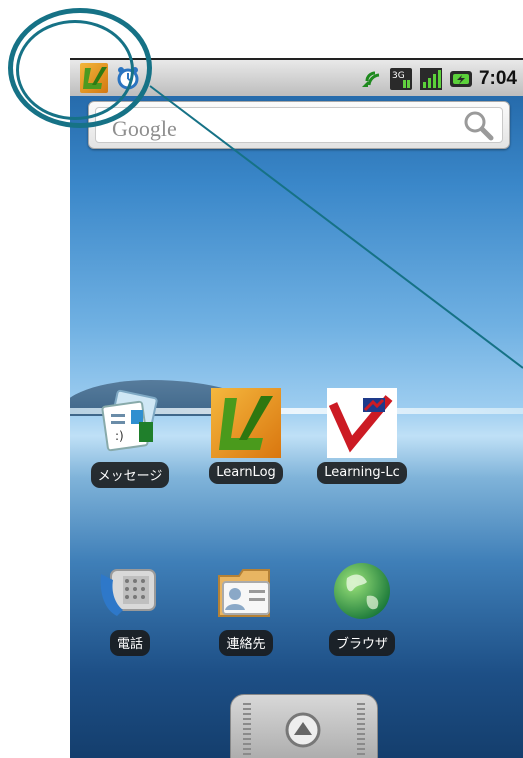  Describe the element at coordinates (430, 79) in the screenshot. I see `signal-bars-icon` at that location.